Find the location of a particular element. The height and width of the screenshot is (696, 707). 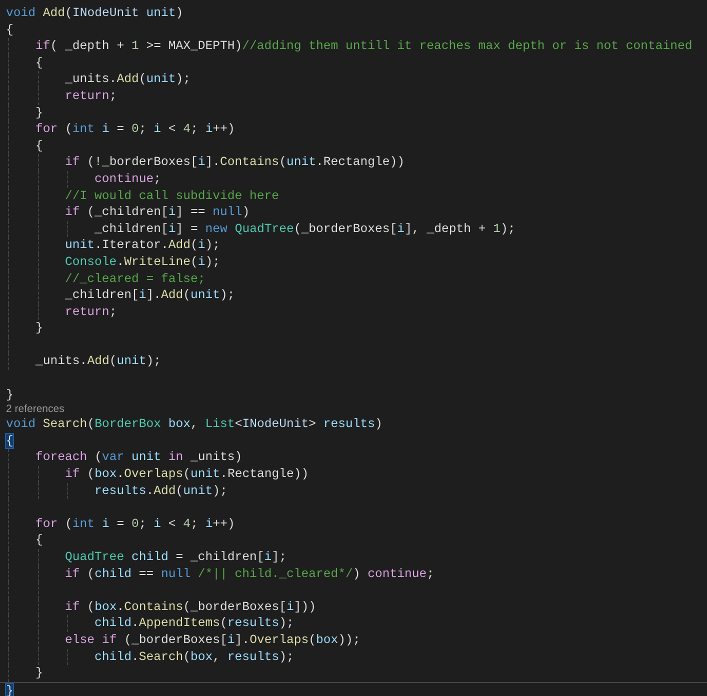

code-line: if (box.Overlaps(unit.Rectangle)) is located at coordinates (186, 474).